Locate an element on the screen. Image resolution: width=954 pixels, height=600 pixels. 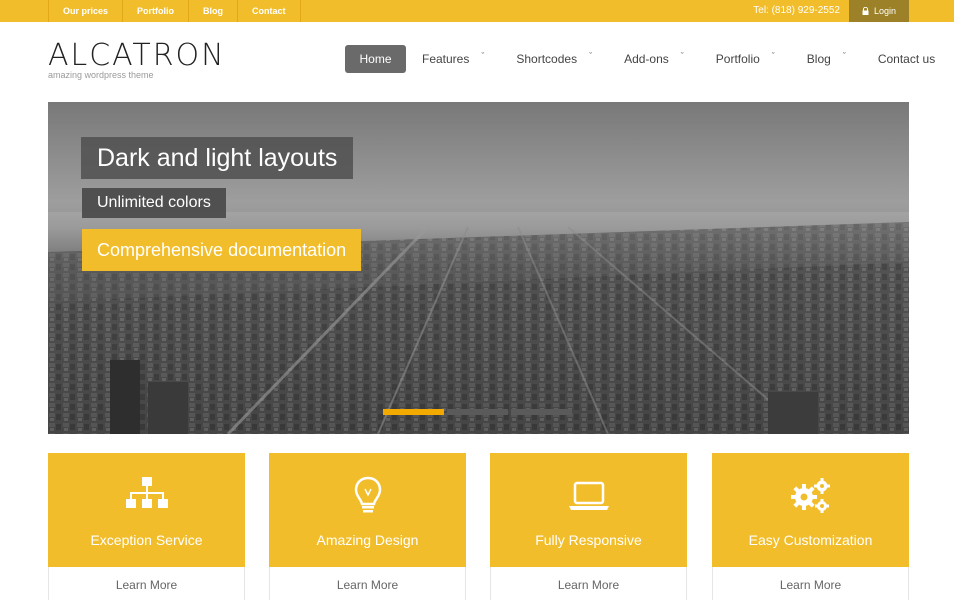
site-logo: ALCATRON amazing wordpress theme is located at coordinates (137, 59).